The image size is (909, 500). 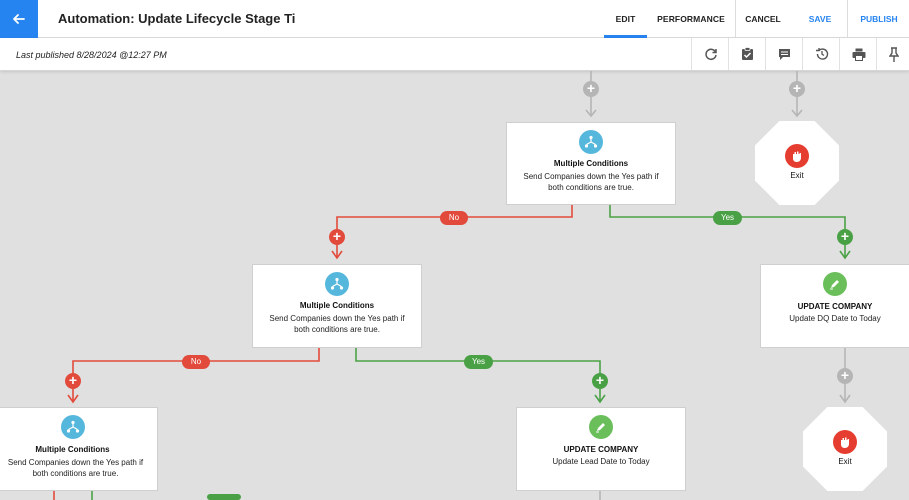 I want to click on update-company-node: UPDATE COMPANY Update DQ Date to Today, so click(x=834, y=306).